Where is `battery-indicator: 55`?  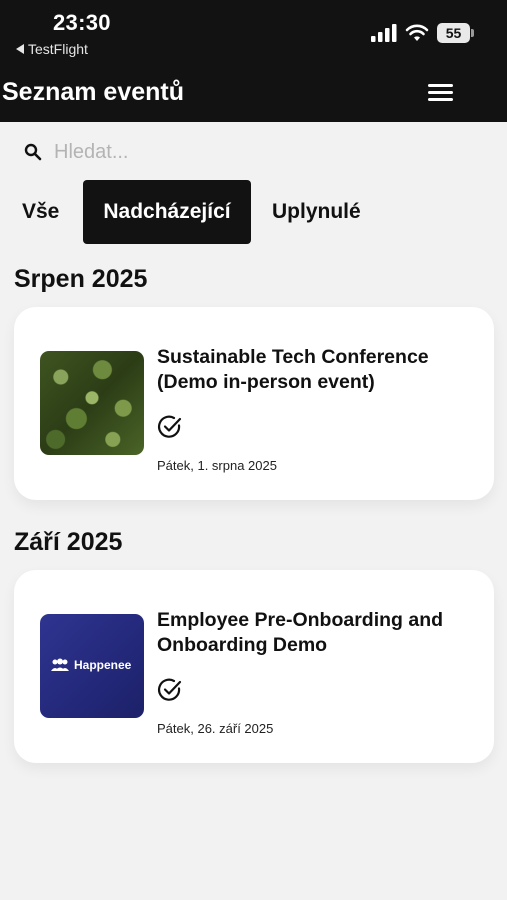
battery-indicator: 55 is located at coordinates (455, 33).